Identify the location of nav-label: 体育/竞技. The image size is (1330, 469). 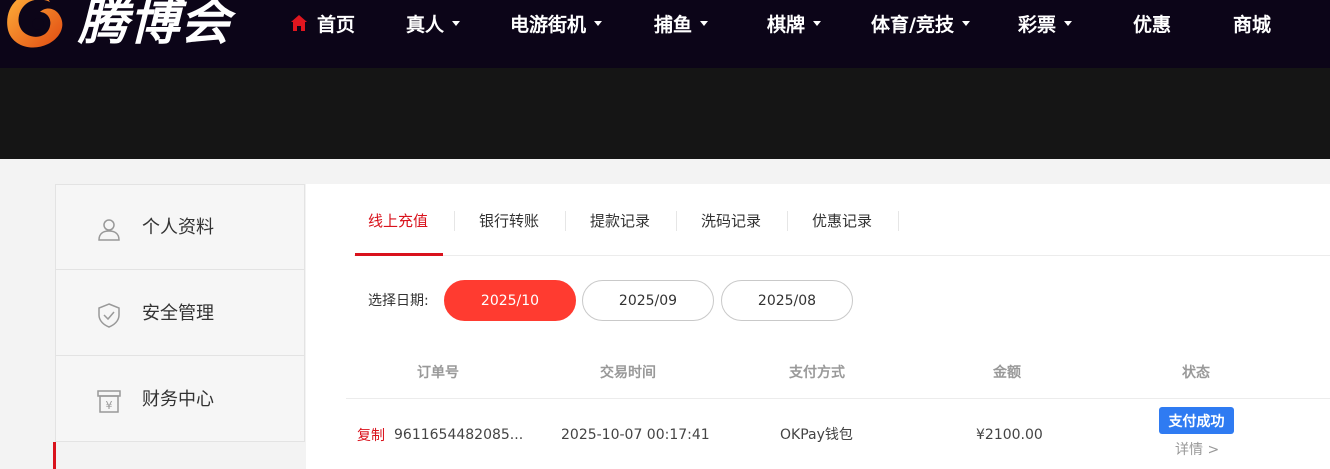
(912, 24).